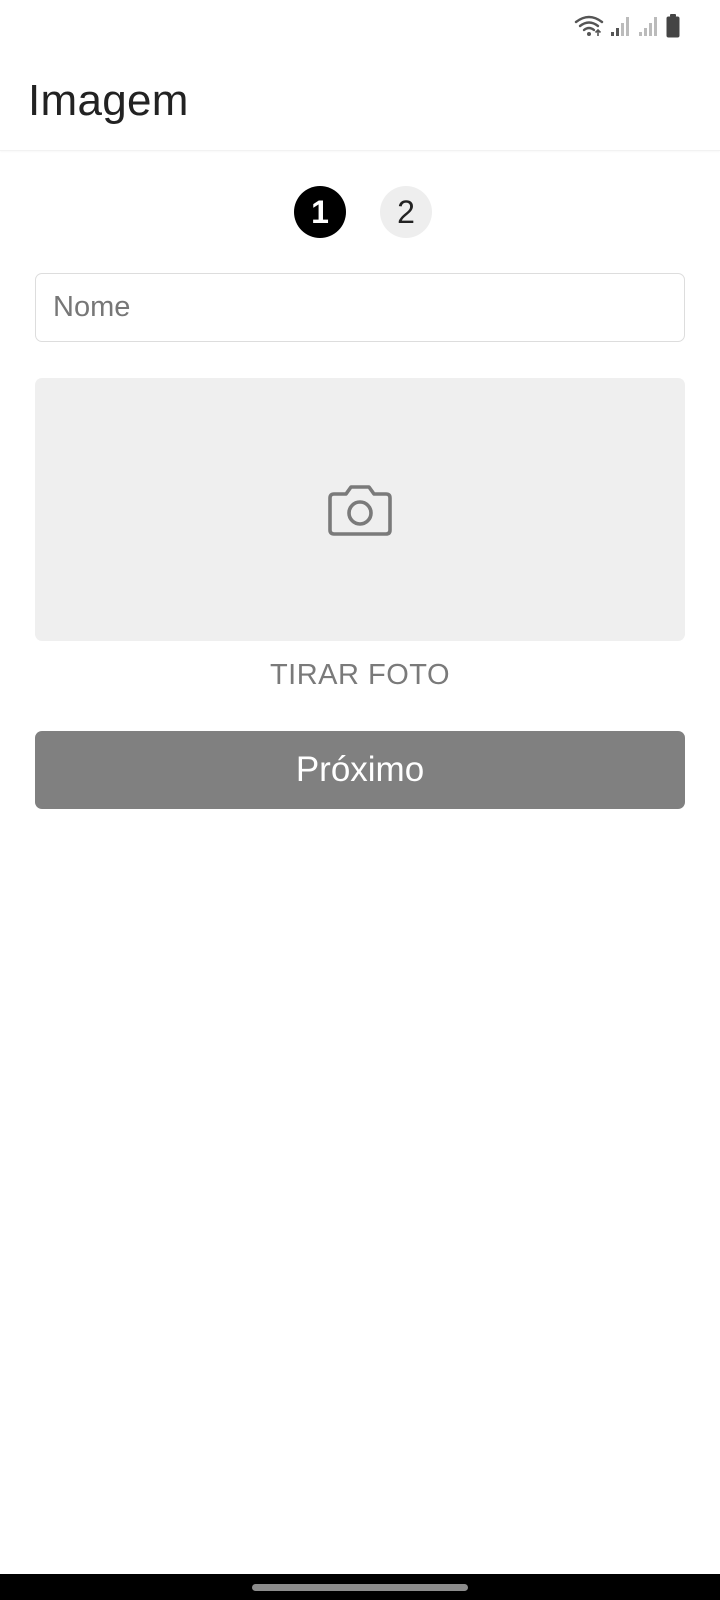  I want to click on take-photo-button: TIRAR FOTO, so click(360, 675).